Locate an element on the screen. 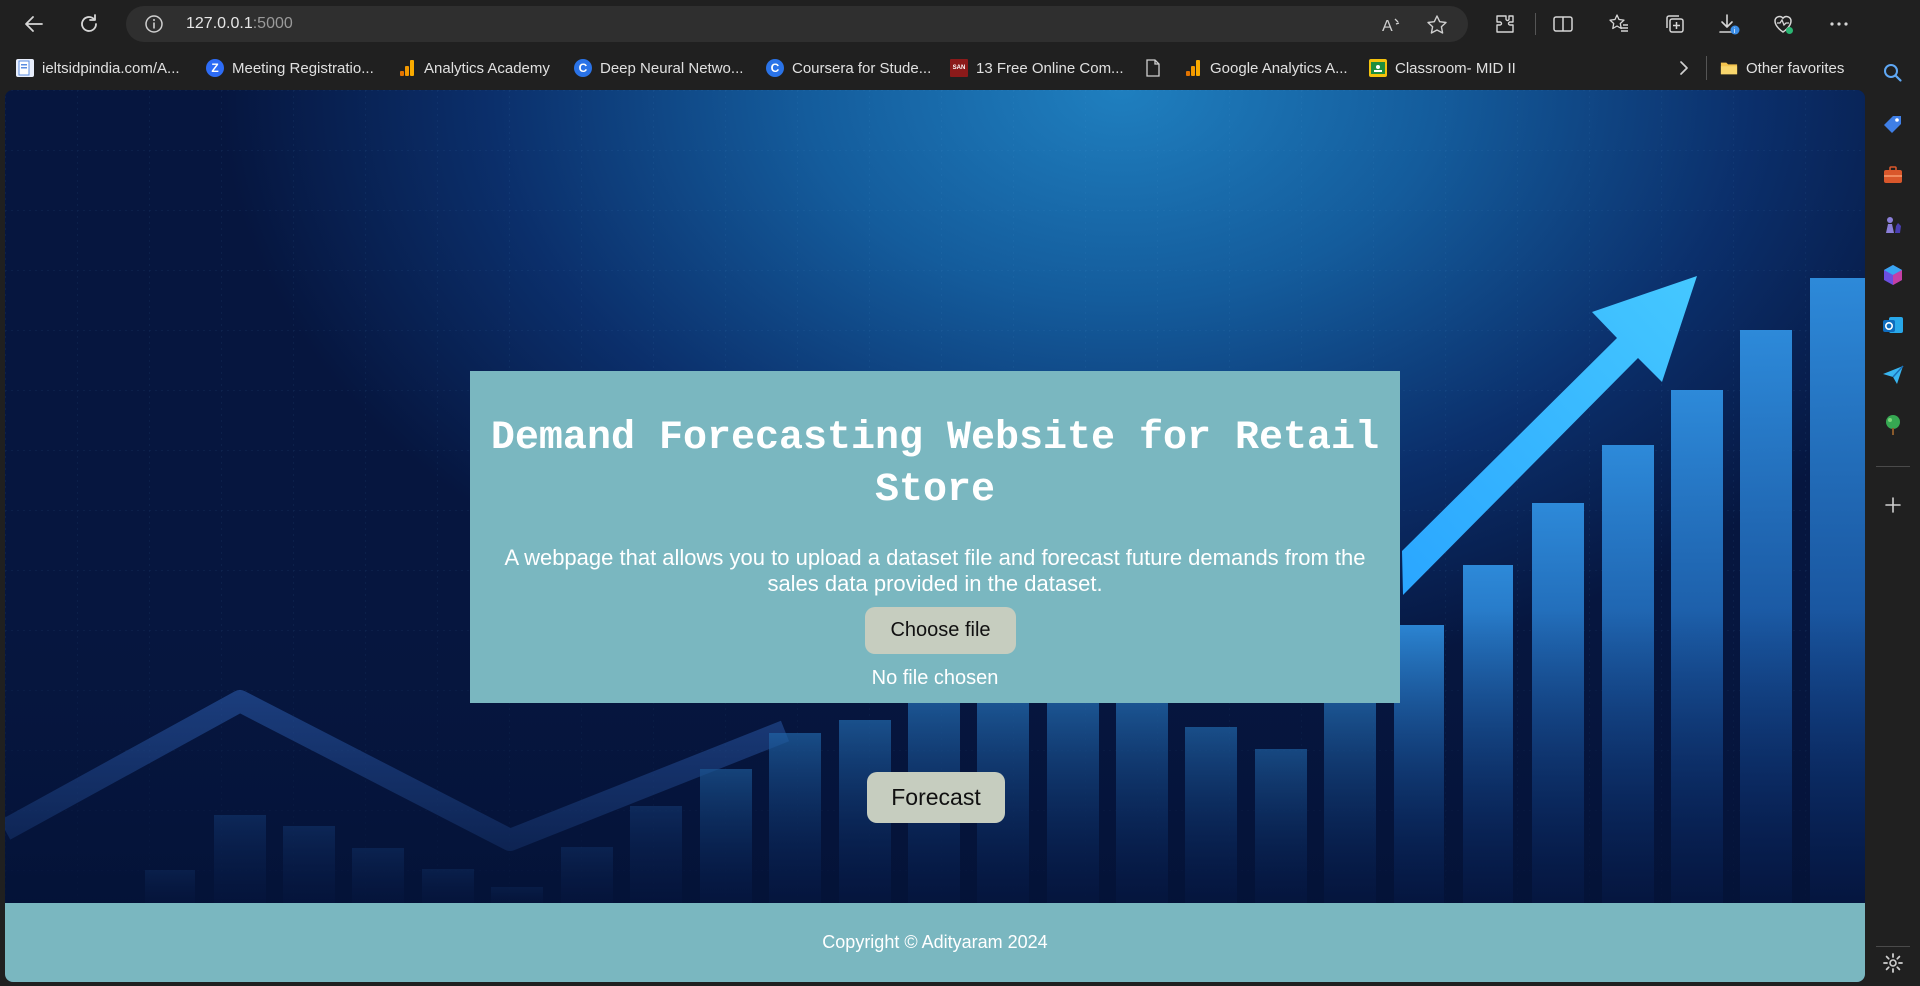 The height and width of the screenshot is (986, 1920). choose-file-button: Choose file is located at coordinates (940, 630).